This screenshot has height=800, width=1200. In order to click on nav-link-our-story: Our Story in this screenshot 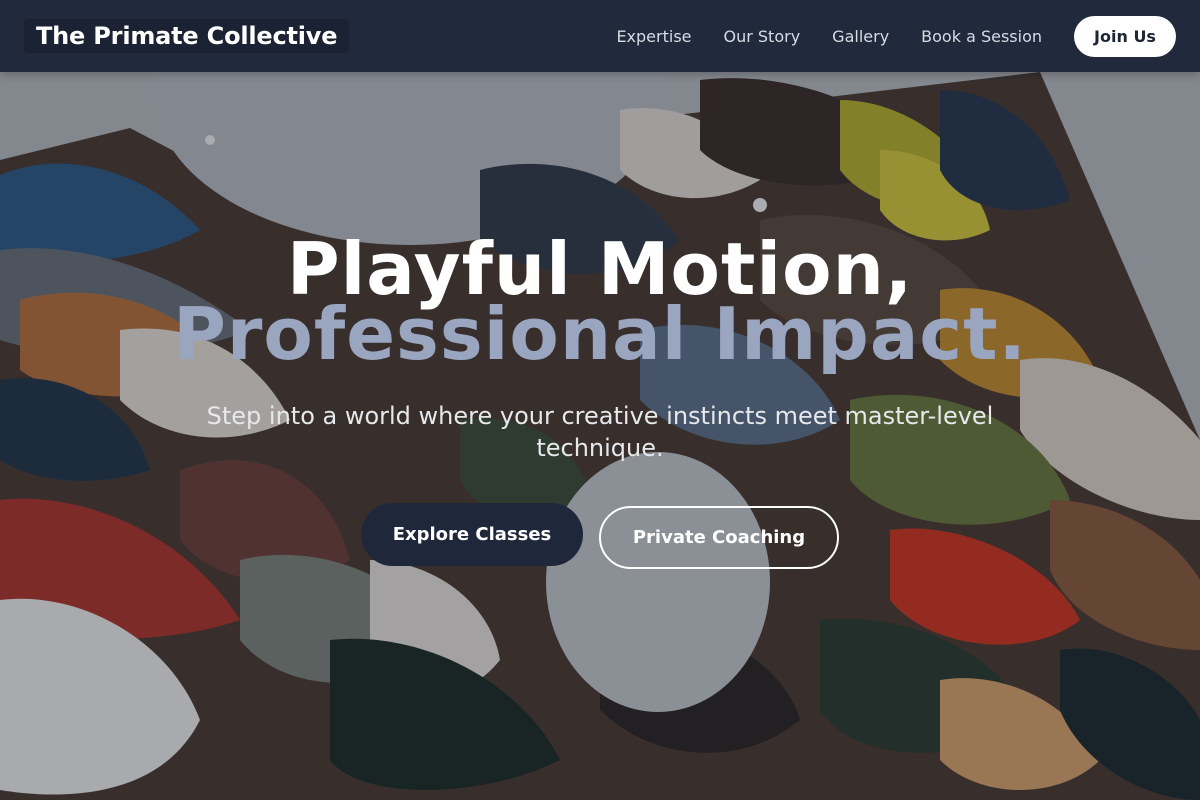, I will do `click(762, 36)`.